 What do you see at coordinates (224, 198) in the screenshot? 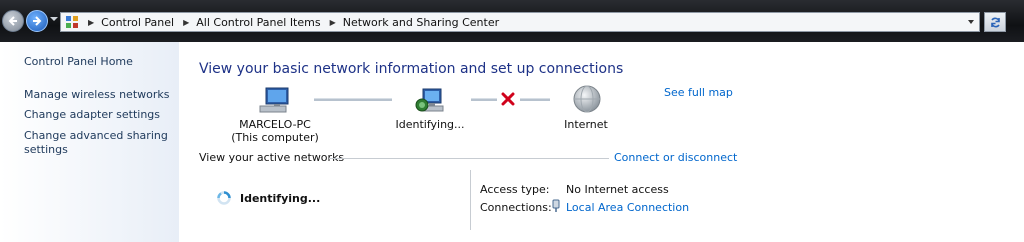
I see `busy-spinner-icon` at bounding box center [224, 198].